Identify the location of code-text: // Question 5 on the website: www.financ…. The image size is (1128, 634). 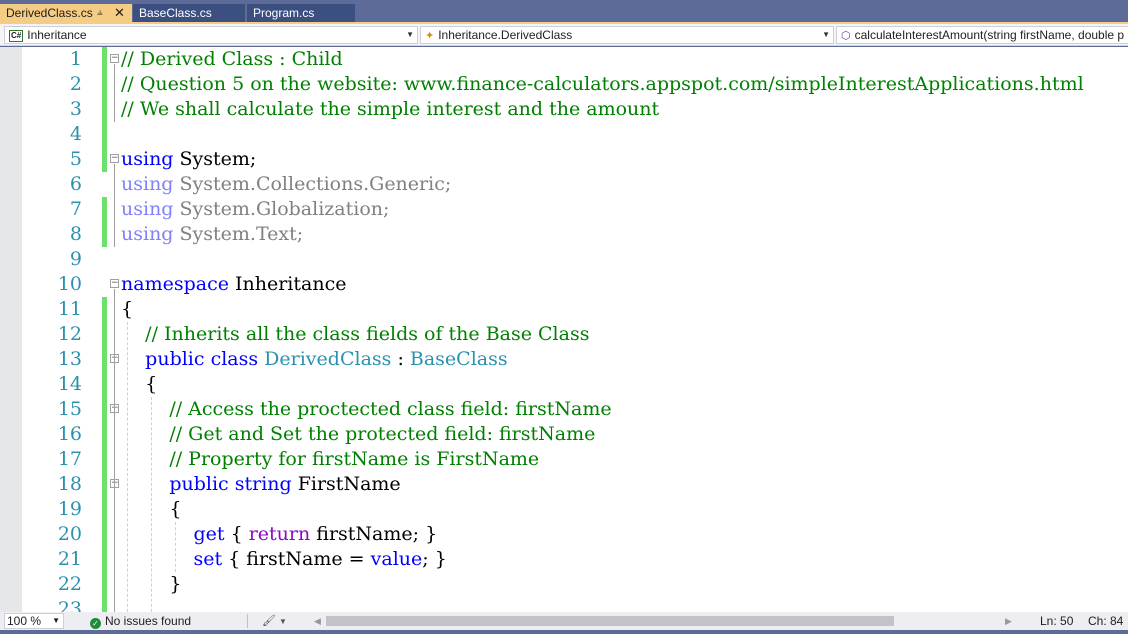
(602, 84).